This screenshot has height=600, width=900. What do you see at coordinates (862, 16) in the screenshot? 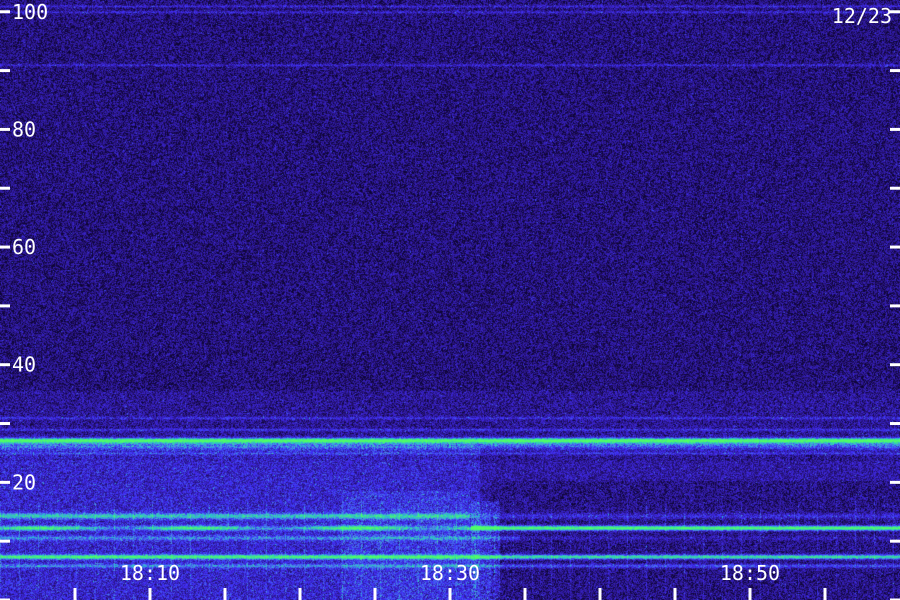
I see `date-label: 12/23` at bounding box center [862, 16].